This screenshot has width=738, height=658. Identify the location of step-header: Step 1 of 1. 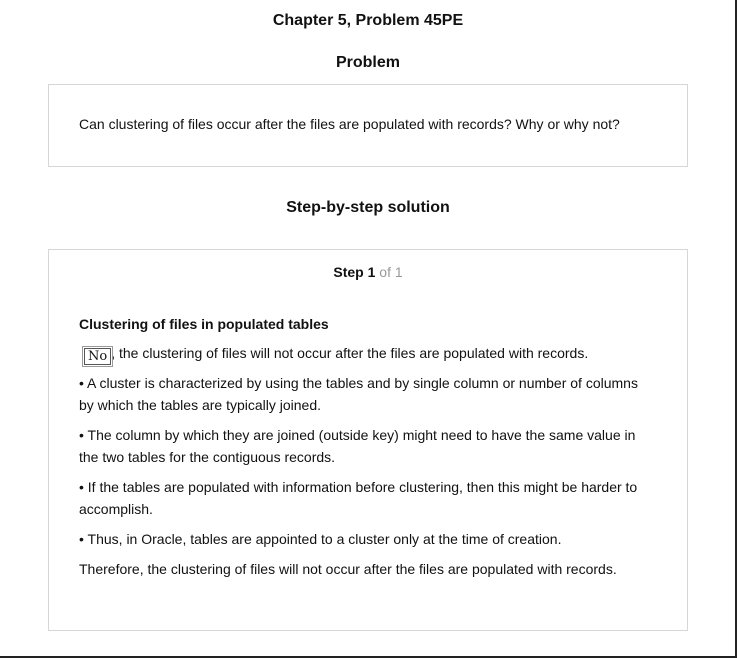
(368, 272).